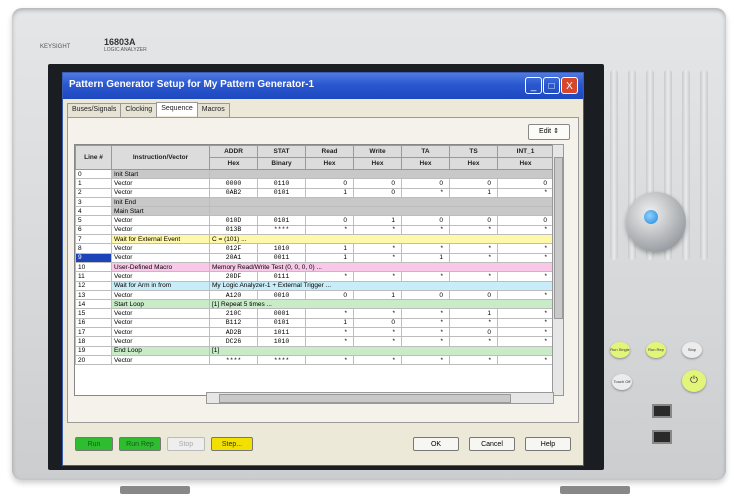 This screenshot has height=502, width=734. Describe the element at coordinates (525, 151) in the screenshot. I see `col-header-int1: INT_1` at that location.